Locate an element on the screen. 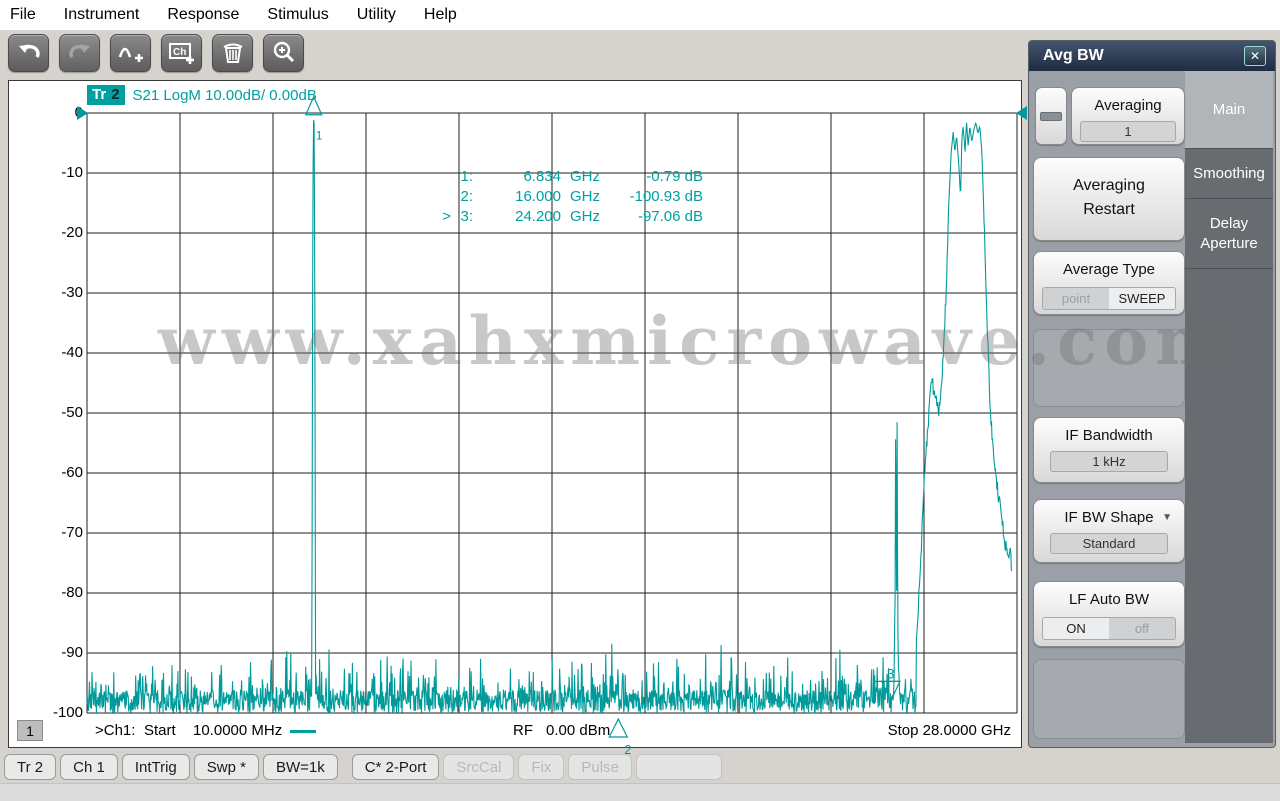 Image resolution: width=1280 pixels, height=801 pixels. svg-text: 1 is located at coordinates (319, 136).